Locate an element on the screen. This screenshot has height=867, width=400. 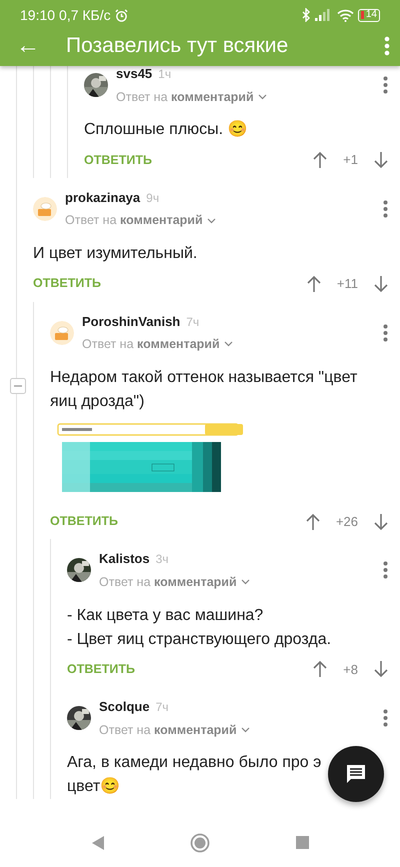
message-icon is located at coordinates (356, 774).